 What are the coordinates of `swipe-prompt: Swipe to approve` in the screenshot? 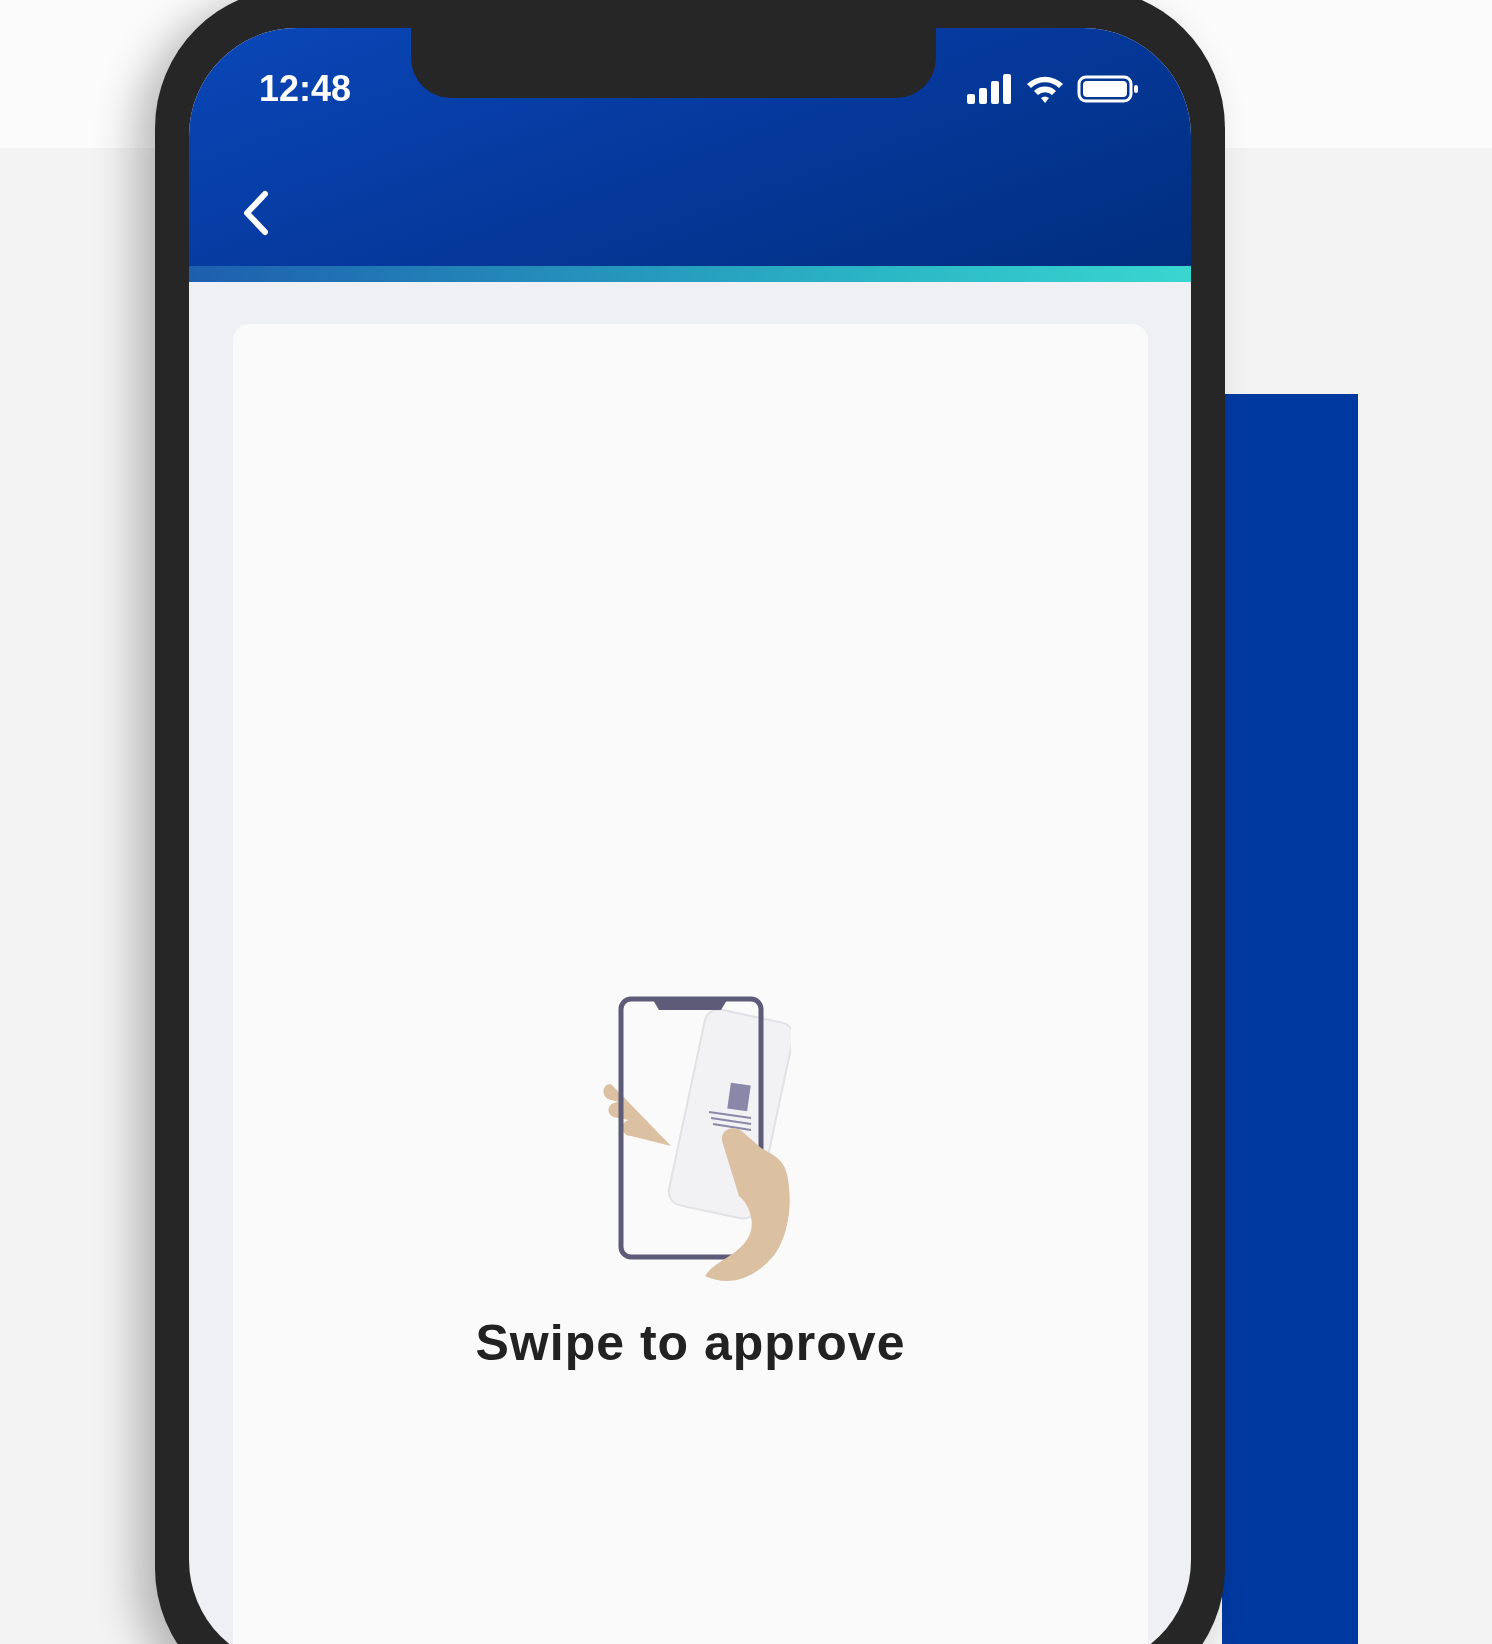 It's located at (690, 1343).